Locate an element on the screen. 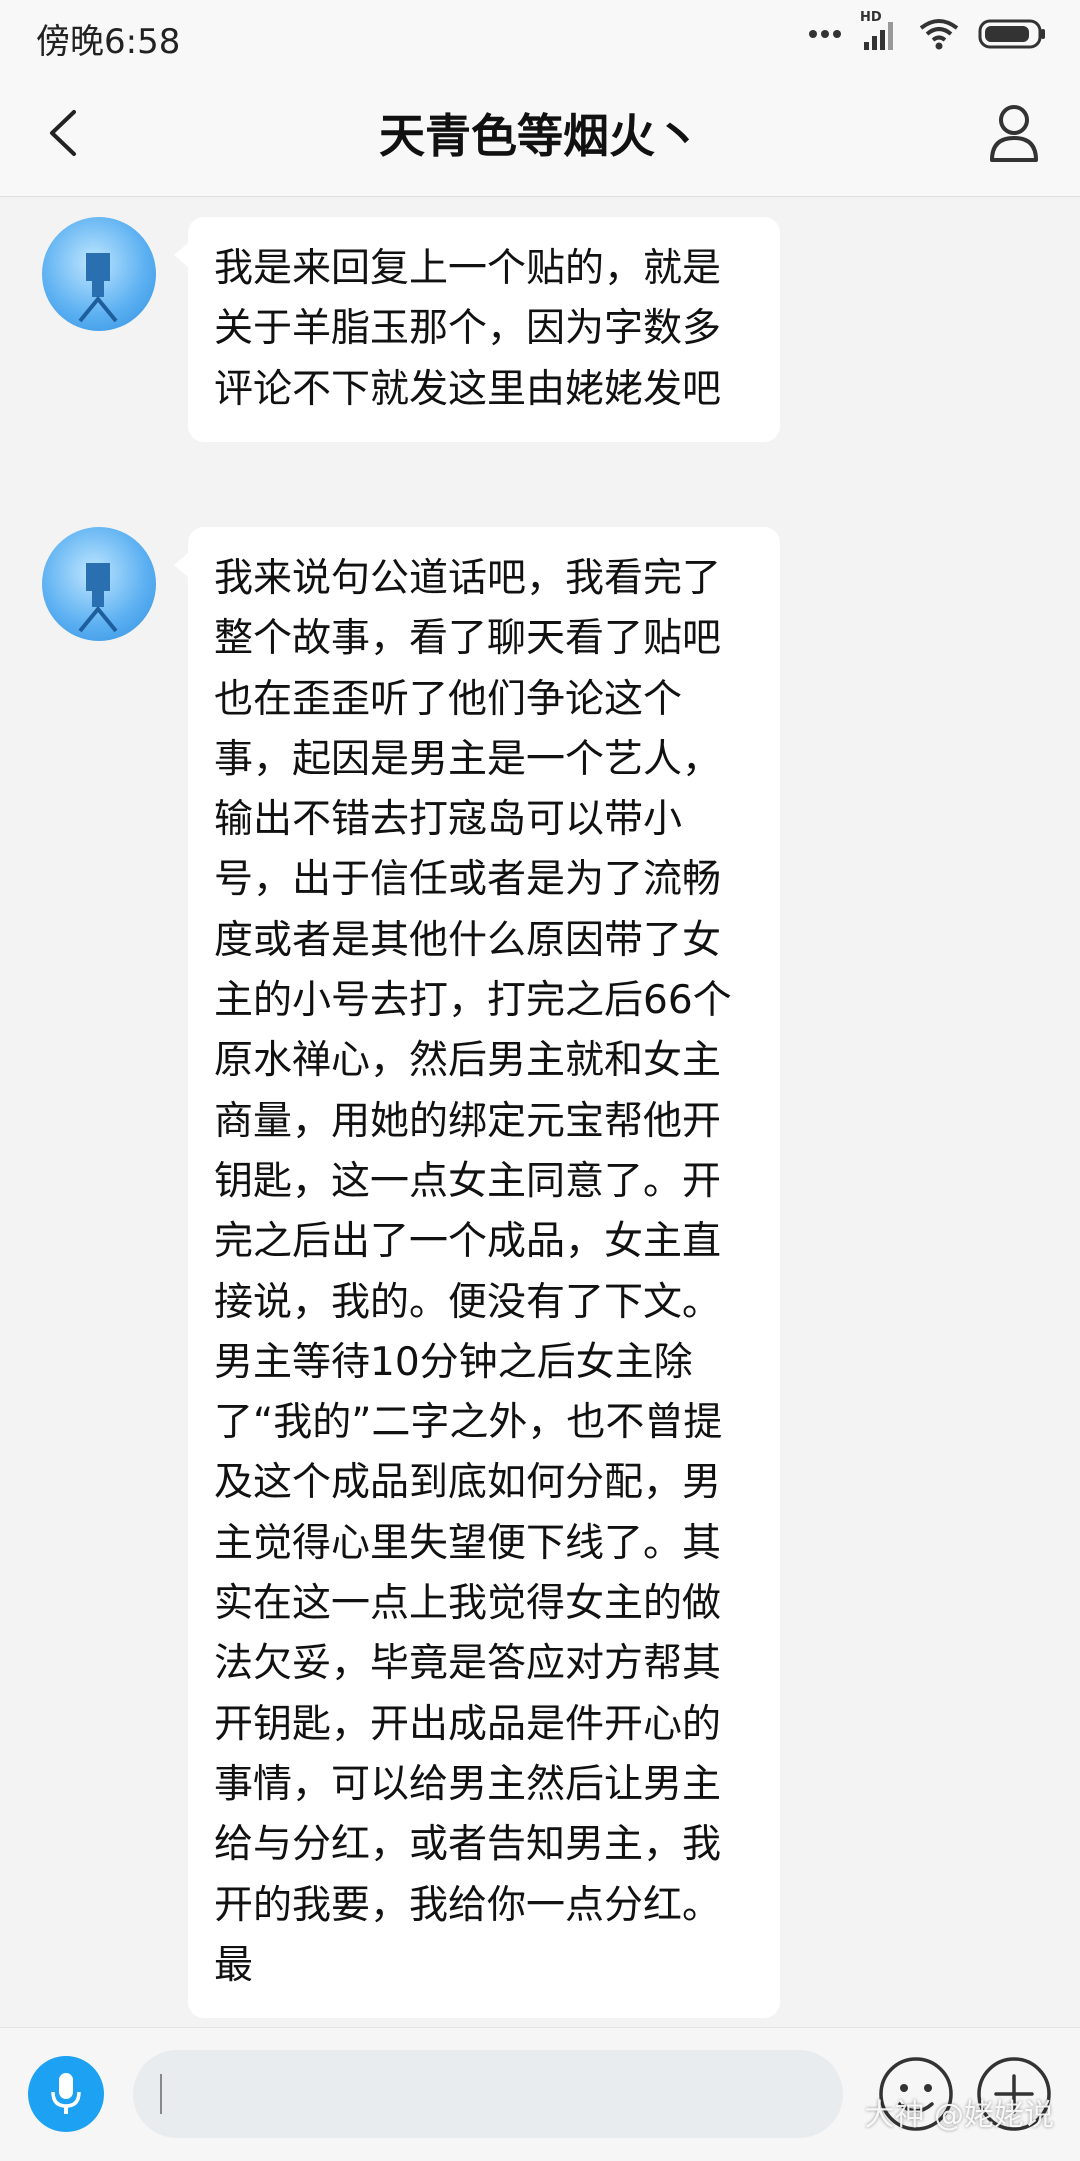  microphone-icon is located at coordinates (66, 2093).